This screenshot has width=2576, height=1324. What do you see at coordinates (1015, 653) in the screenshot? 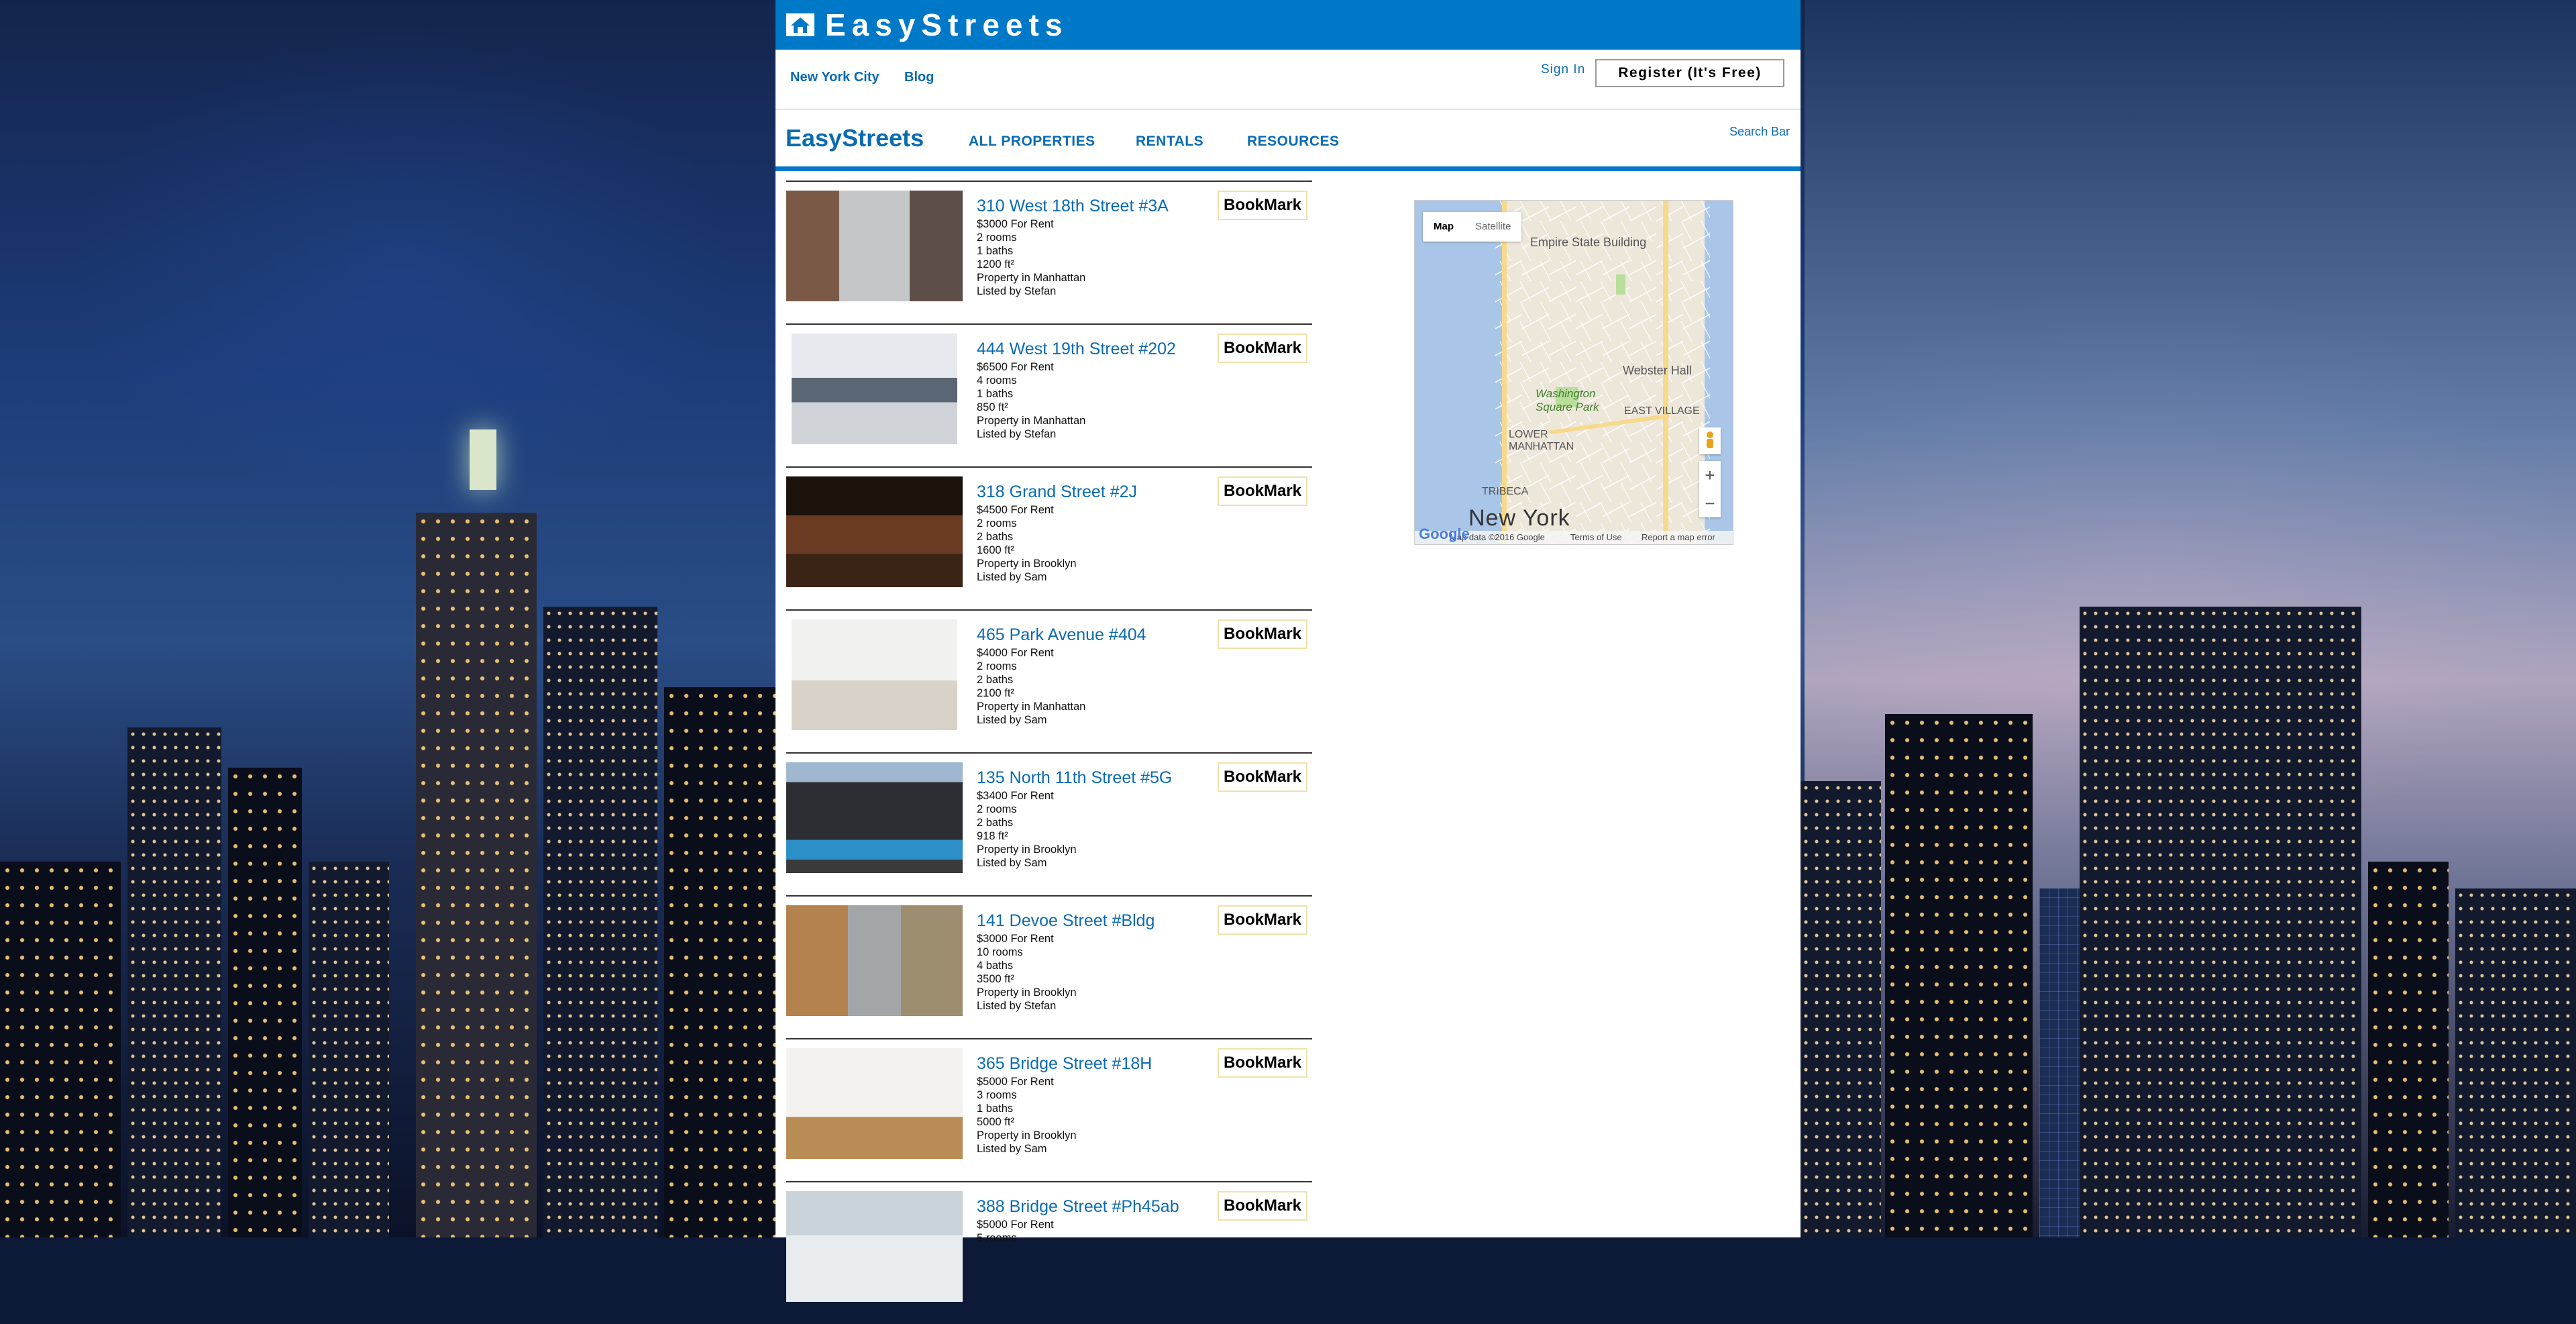
I see `listing-price: $4000 For Rent` at bounding box center [1015, 653].